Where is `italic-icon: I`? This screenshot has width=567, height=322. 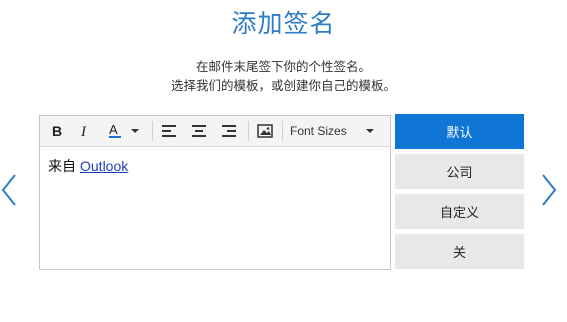
italic-icon: I is located at coordinates (83, 131).